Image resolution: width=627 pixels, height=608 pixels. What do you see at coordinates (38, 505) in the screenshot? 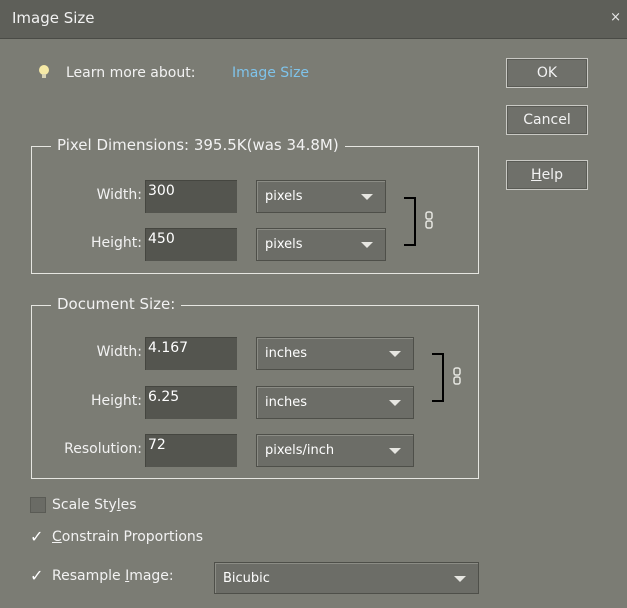
I see `scale-styles-checkbox` at bounding box center [38, 505].